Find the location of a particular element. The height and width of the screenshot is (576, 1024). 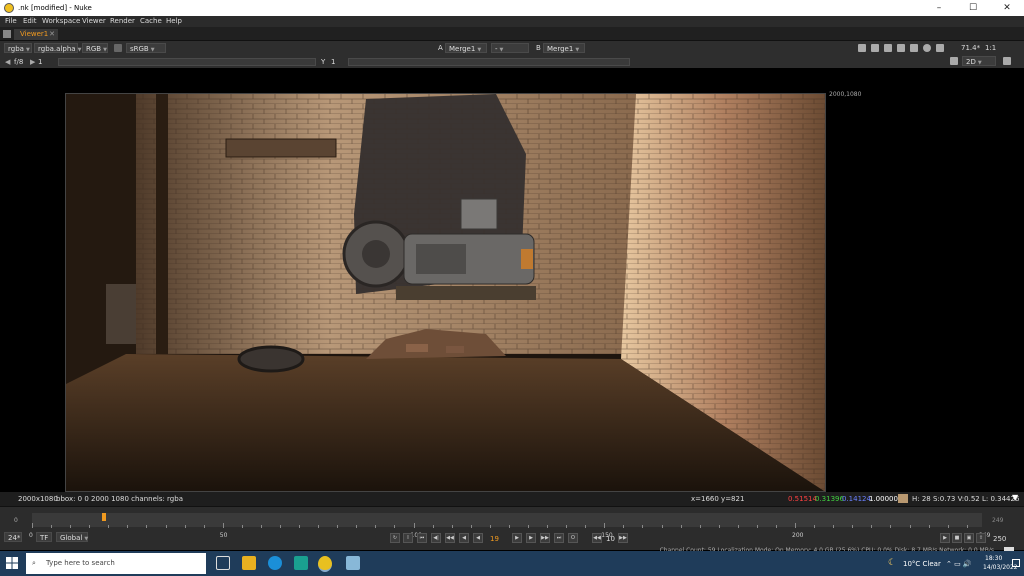

step-back-icon: ◀ is located at coordinates (478, 538).